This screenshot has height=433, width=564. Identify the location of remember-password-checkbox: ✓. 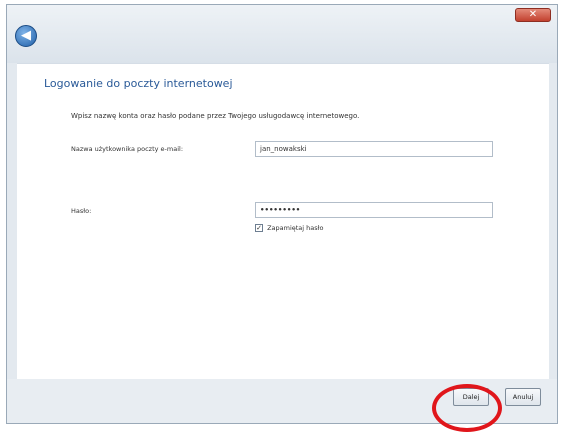
(259, 228).